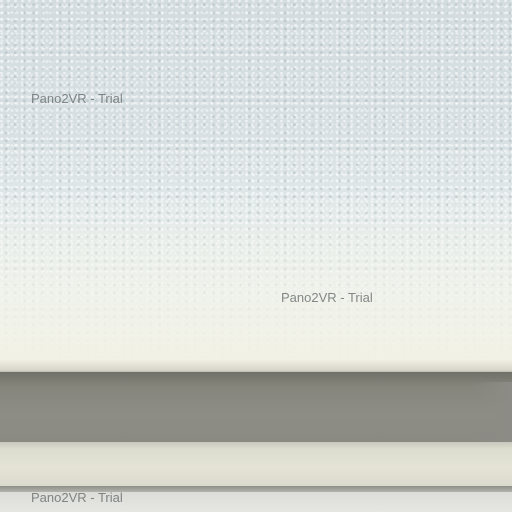  Describe the element at coordinates (256, 502) in the screenshot. I see `wall-strip` at that location.